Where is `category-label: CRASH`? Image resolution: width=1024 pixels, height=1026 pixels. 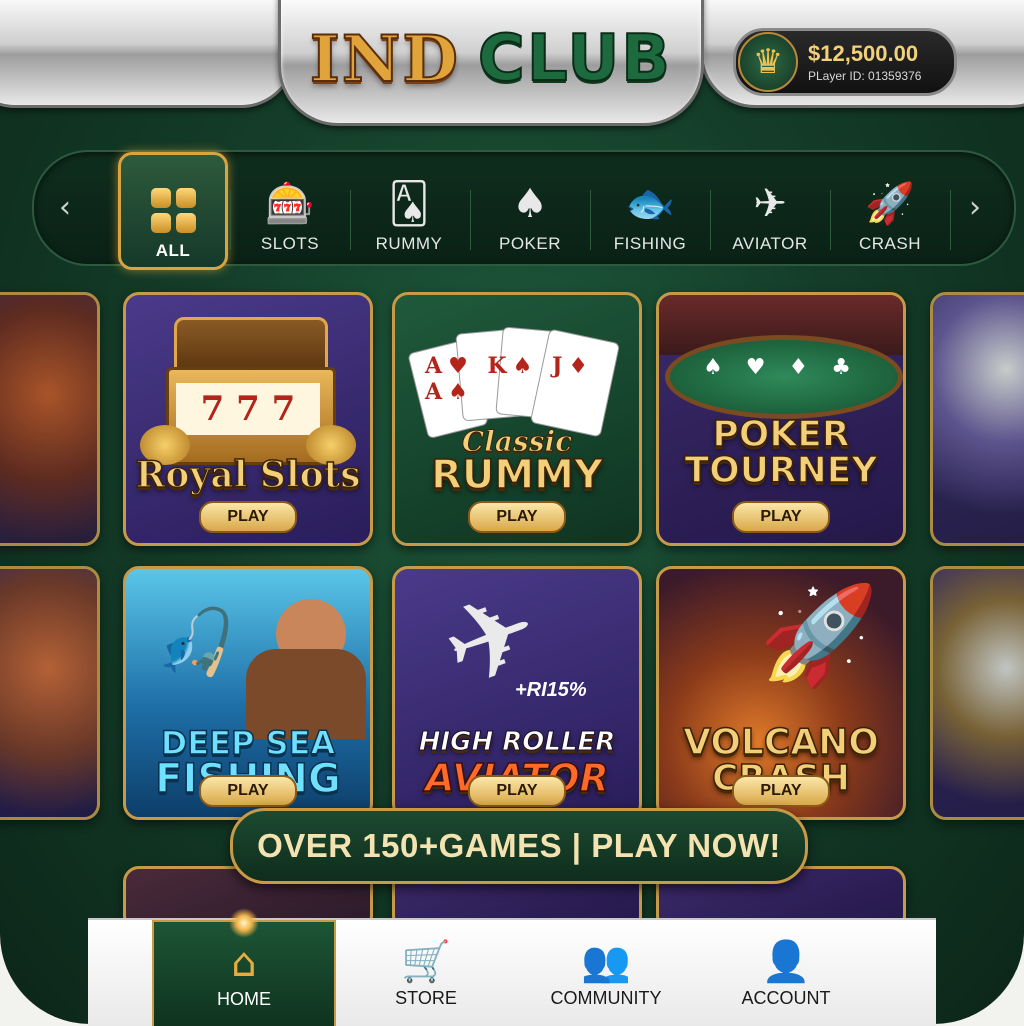
category-label: CRASH is located at coordinates (889, 243).